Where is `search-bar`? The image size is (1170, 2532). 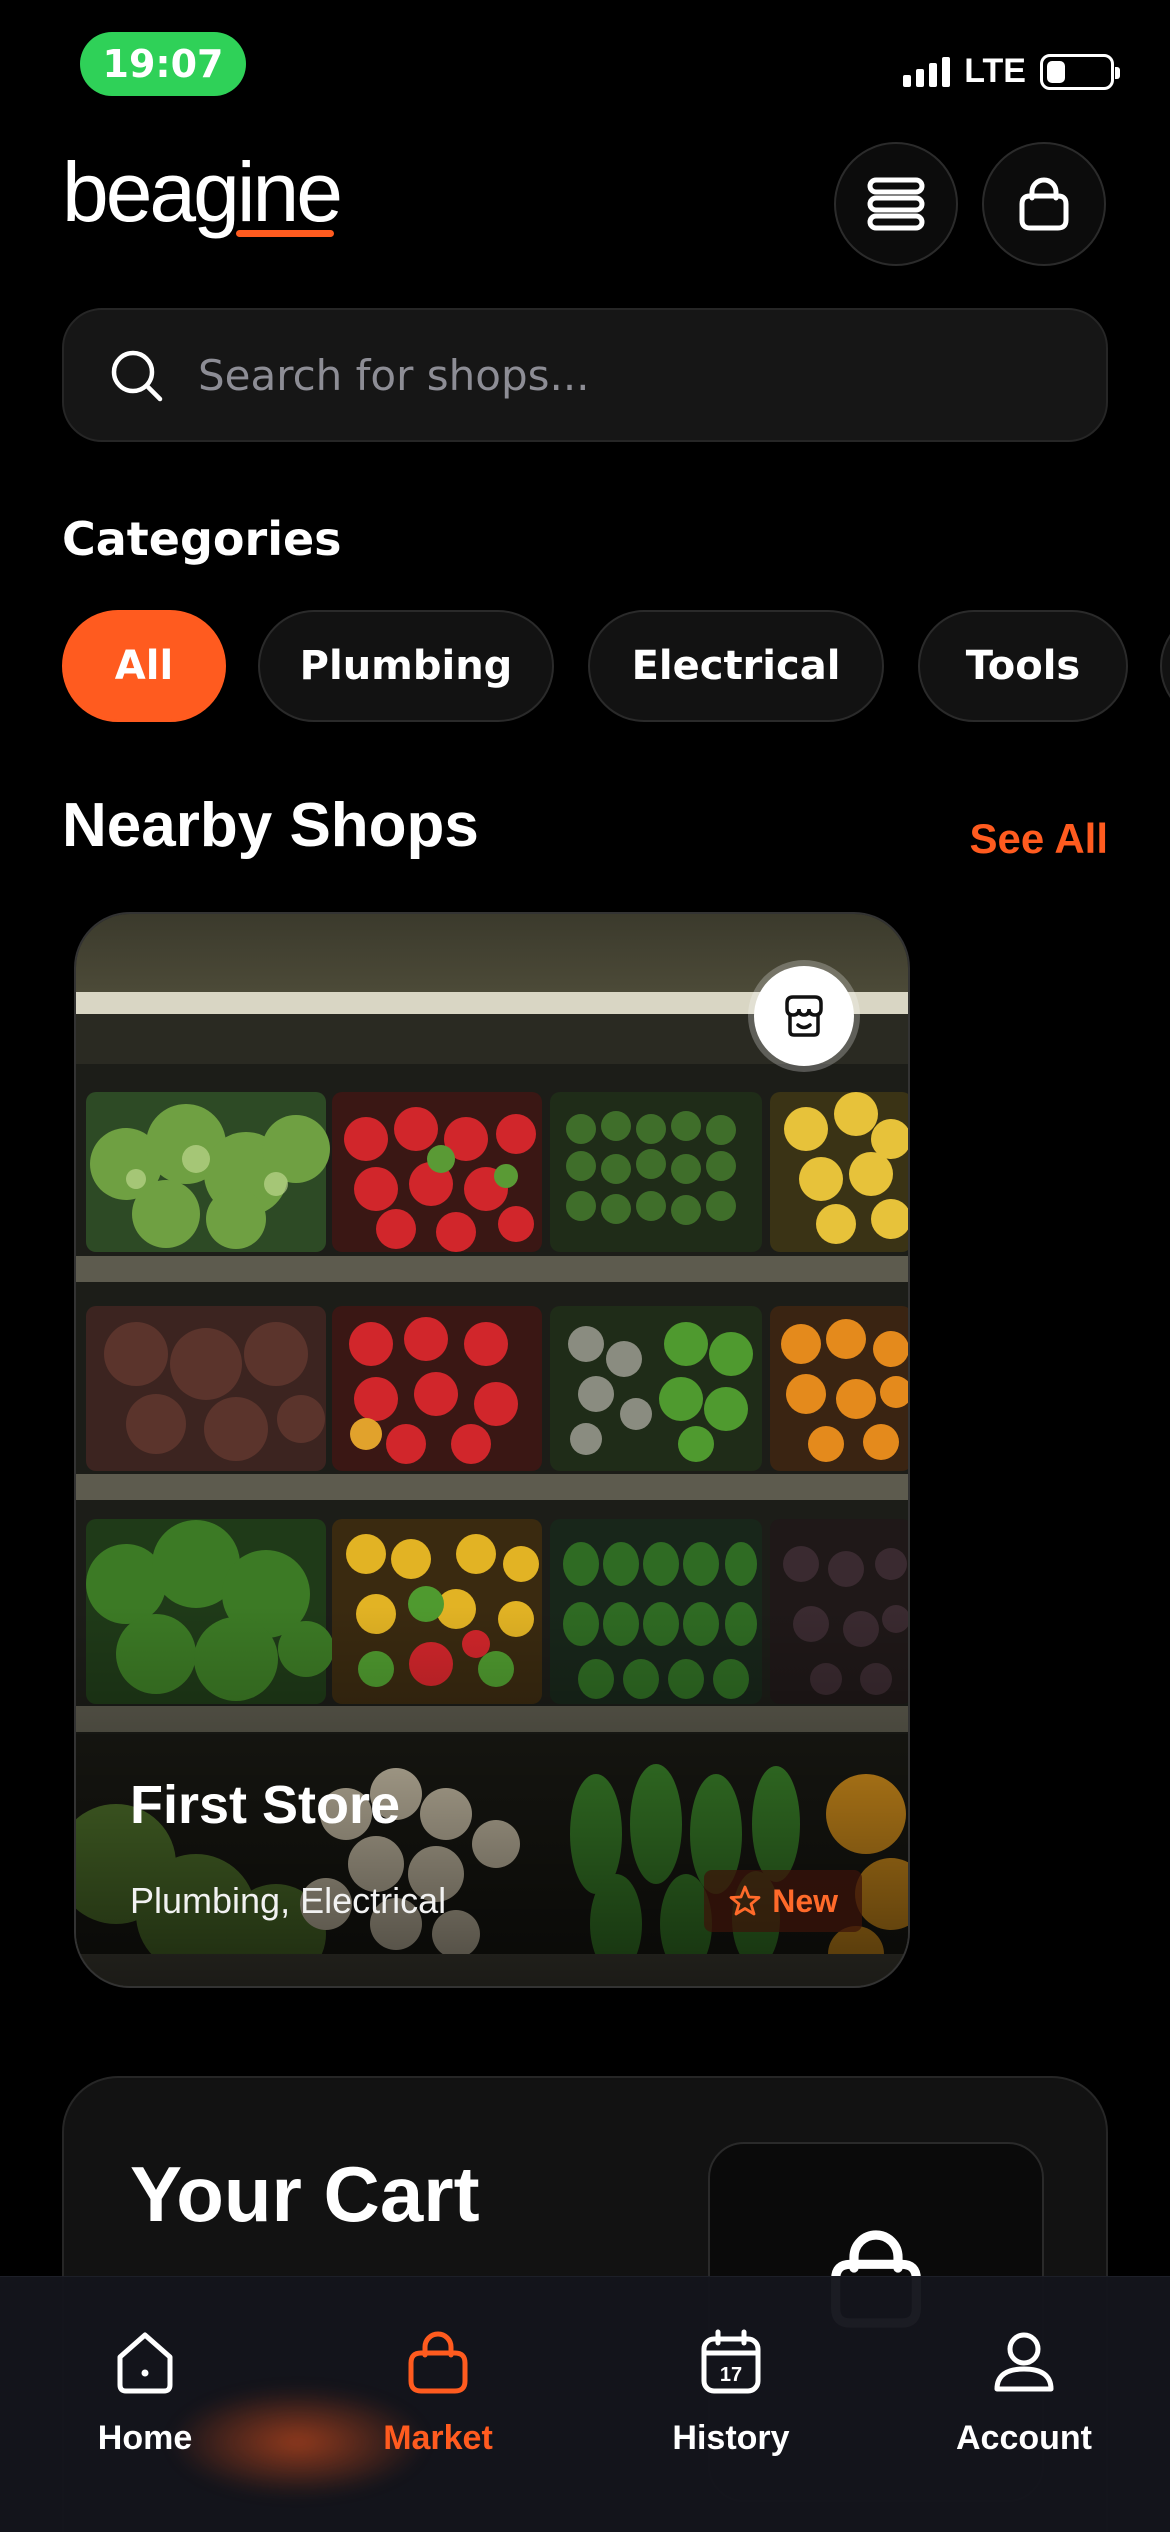
search-bar is located at coordinates (585, 375).